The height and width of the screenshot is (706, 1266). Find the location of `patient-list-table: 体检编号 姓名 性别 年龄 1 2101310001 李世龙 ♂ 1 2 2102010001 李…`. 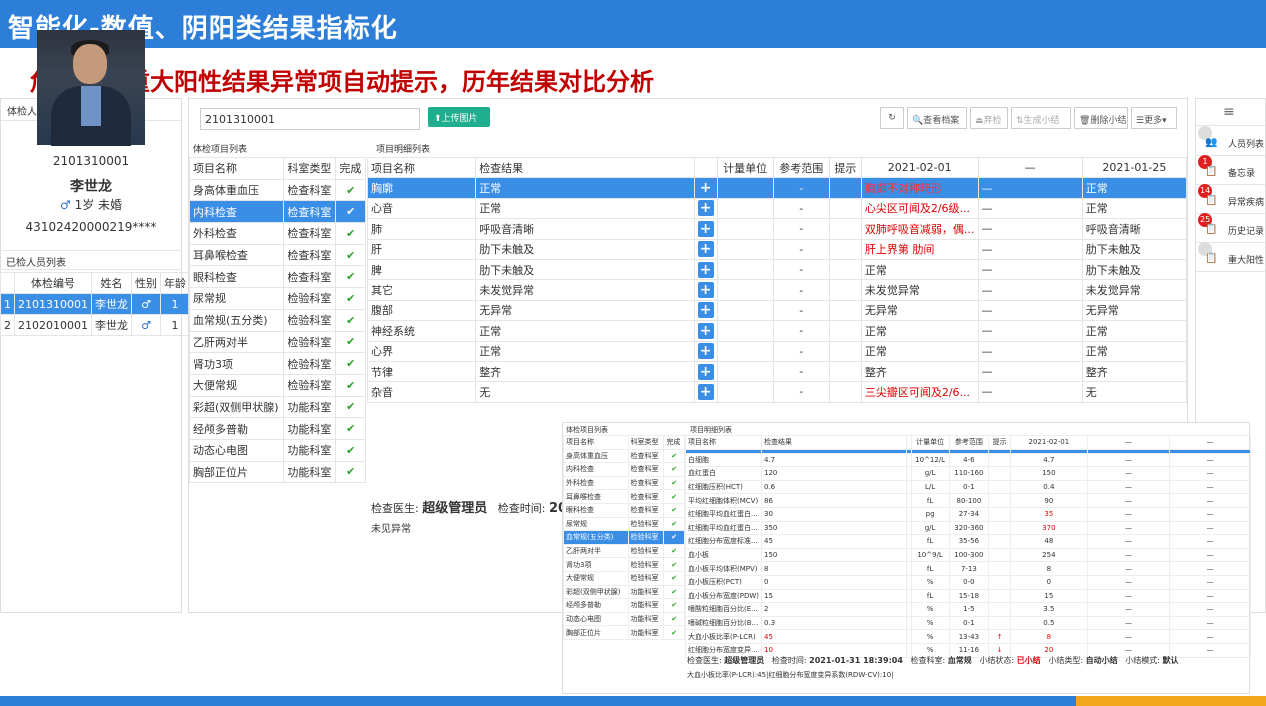

patient-list-table: 体检编号 姓名 性别 年龄 1 2101310001 李世龙 ♂ 1 2 2102010001 李… is located at coordinates (95, 304).